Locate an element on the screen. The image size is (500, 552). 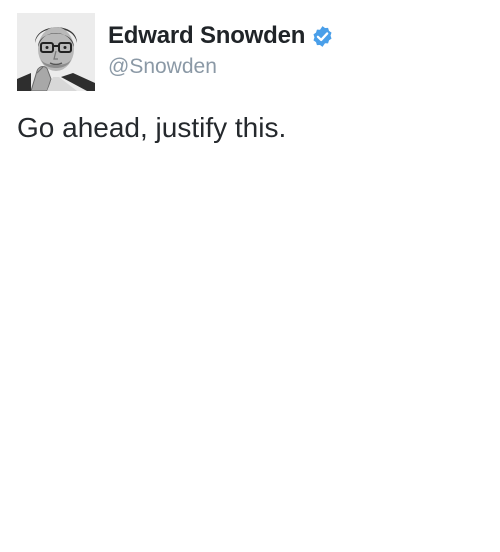
profile-photo-icon is located at coordinates (56, 52).